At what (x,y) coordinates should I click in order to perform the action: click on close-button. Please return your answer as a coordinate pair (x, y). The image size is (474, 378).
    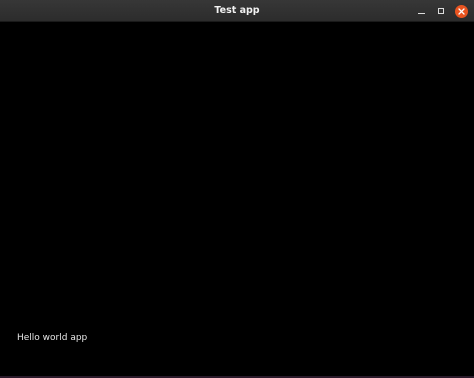
    Looking at the image, I should click on (461, 11).